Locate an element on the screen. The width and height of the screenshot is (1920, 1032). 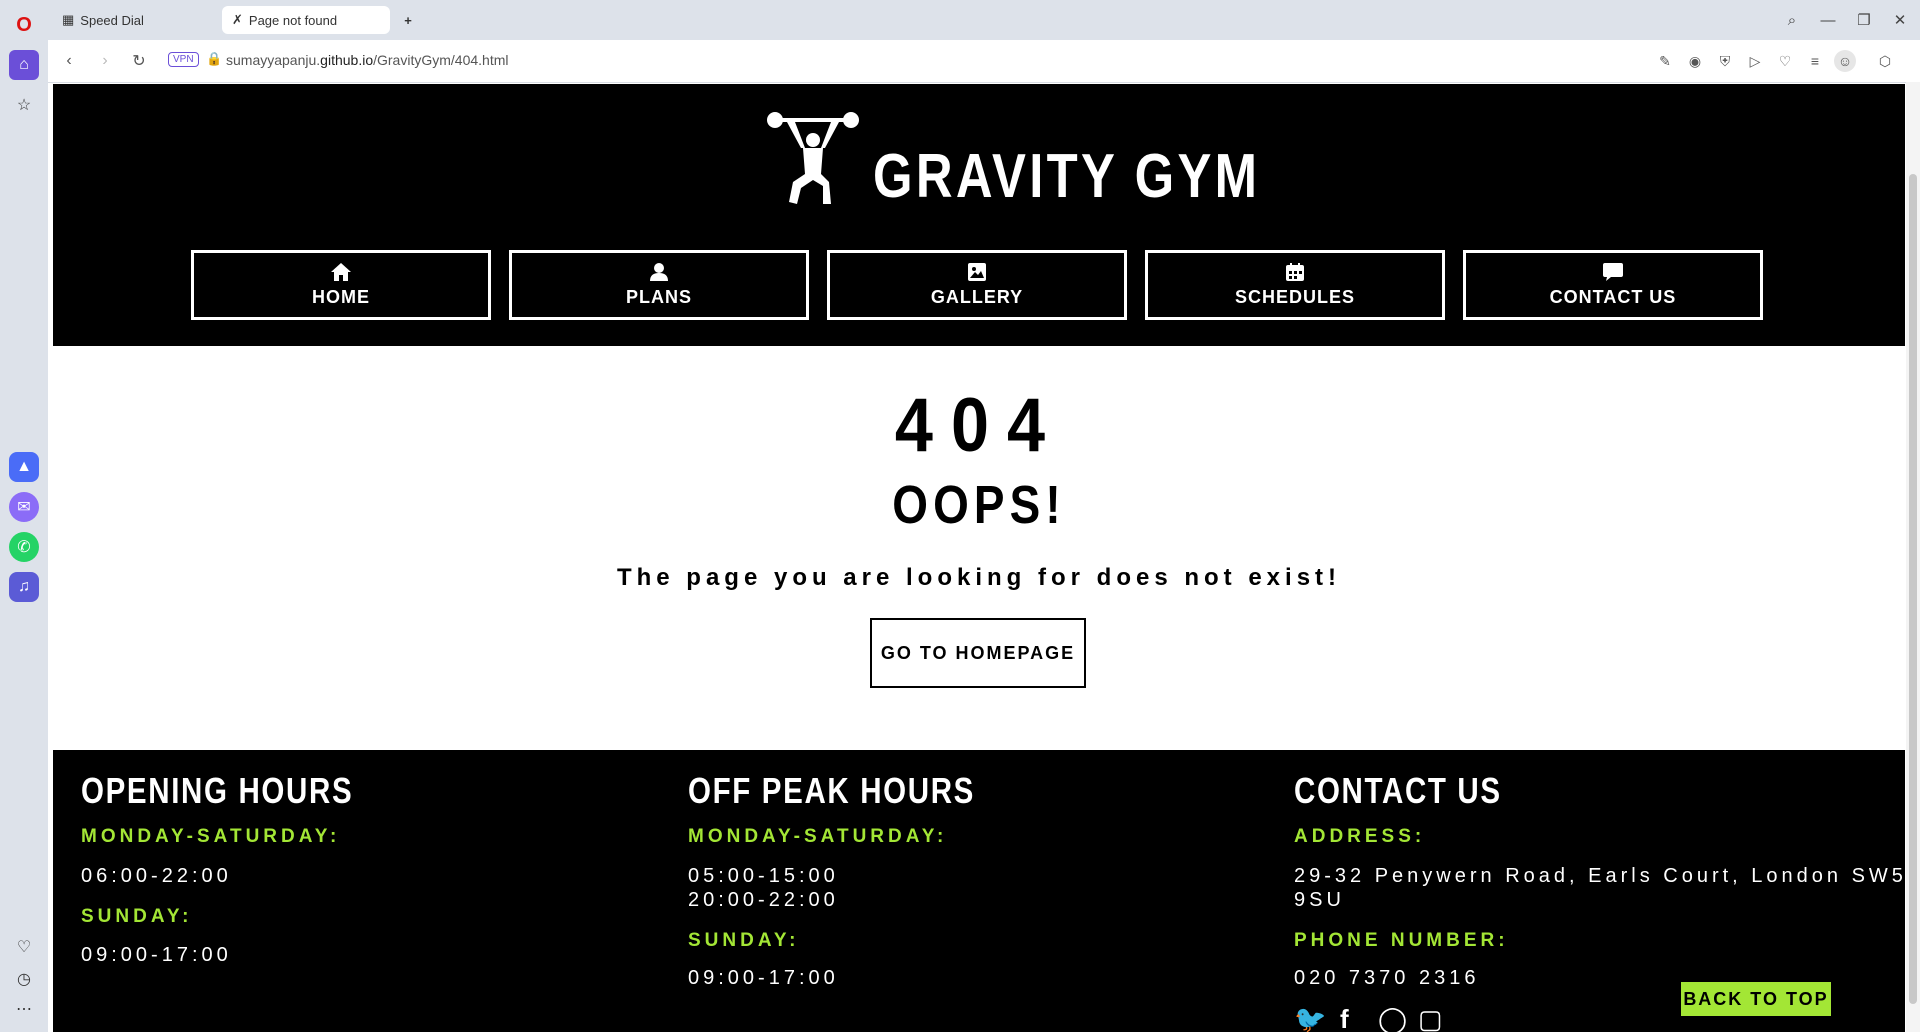
nav-home: HOME is located at coordinates (341, 285).